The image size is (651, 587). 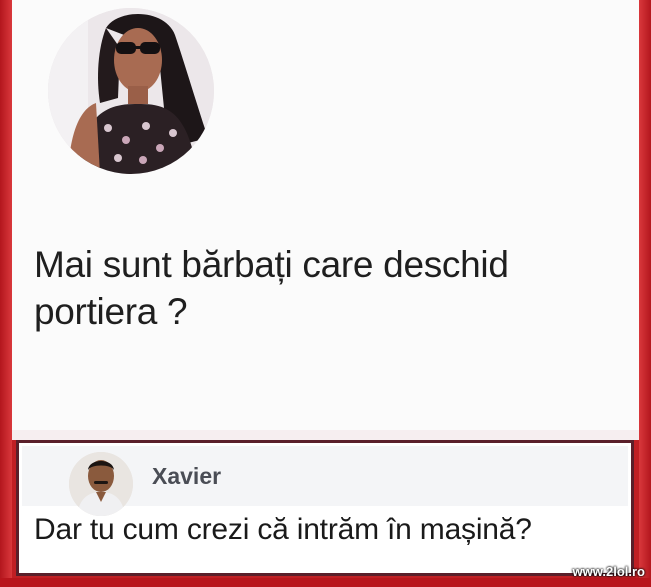 What do you see at coordinates (325, 435) in the screenshot?
I see `divider` at bounding box center [325, 435].